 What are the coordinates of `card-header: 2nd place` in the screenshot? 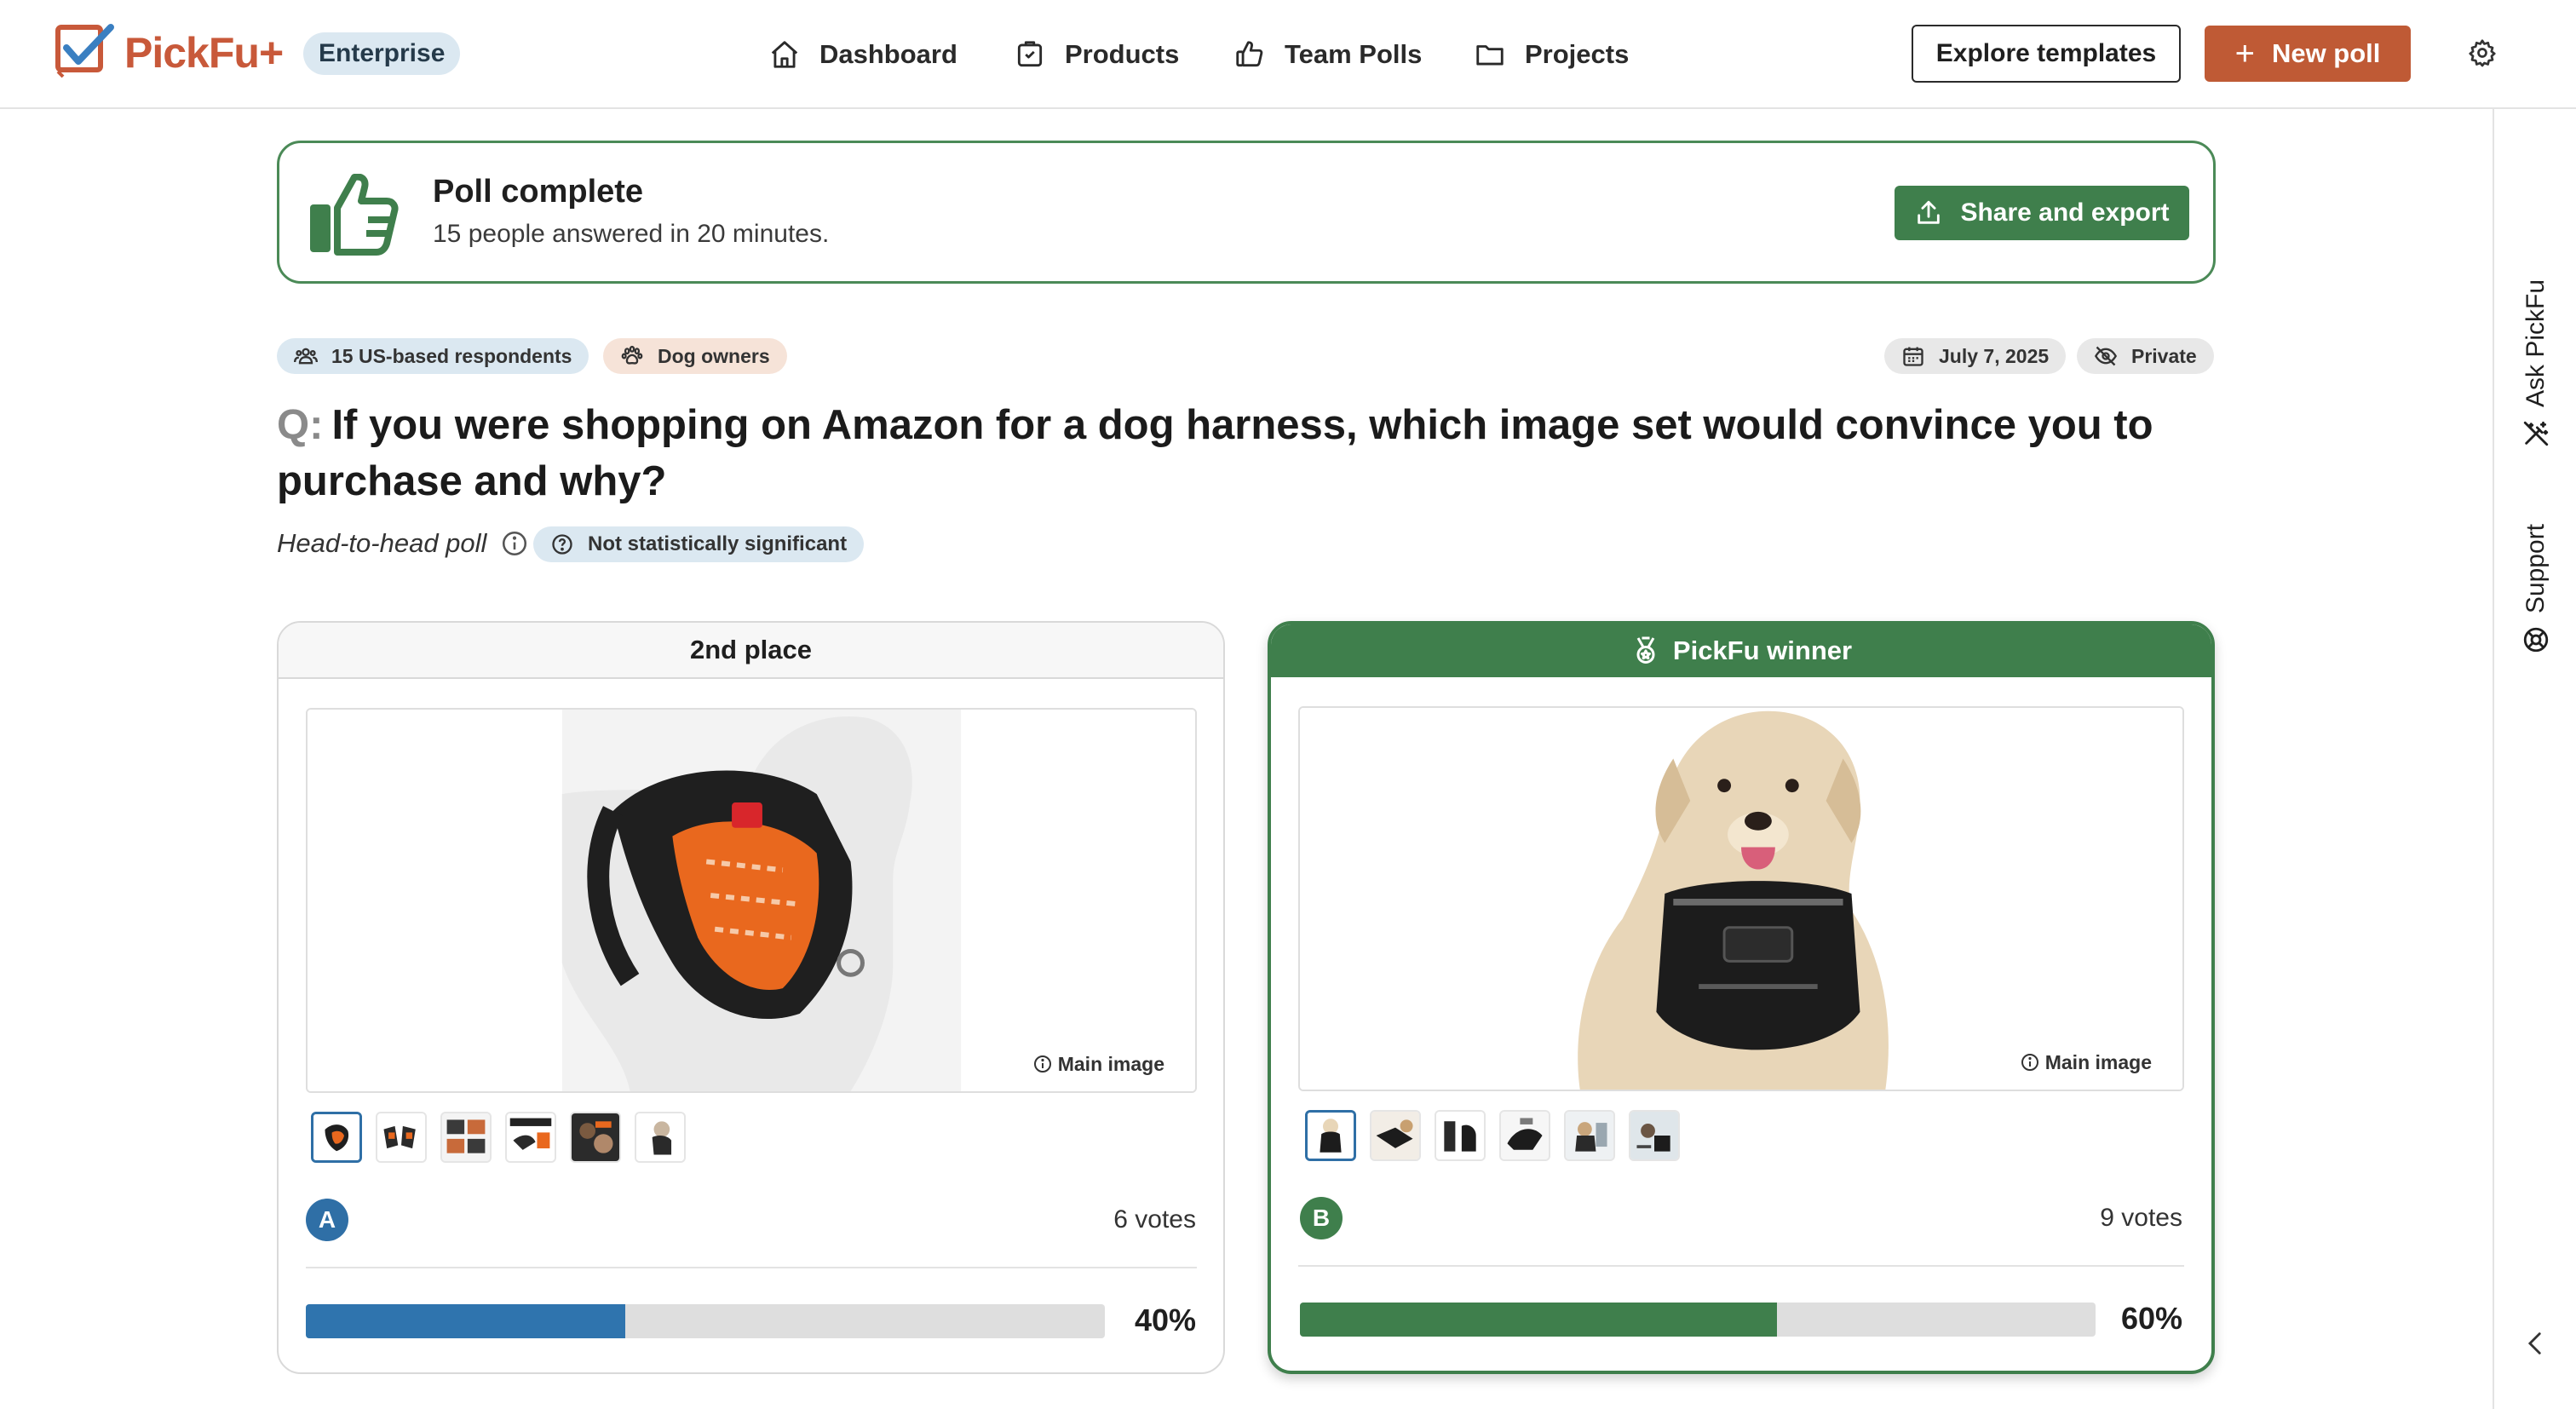 It's located at (751, 651).